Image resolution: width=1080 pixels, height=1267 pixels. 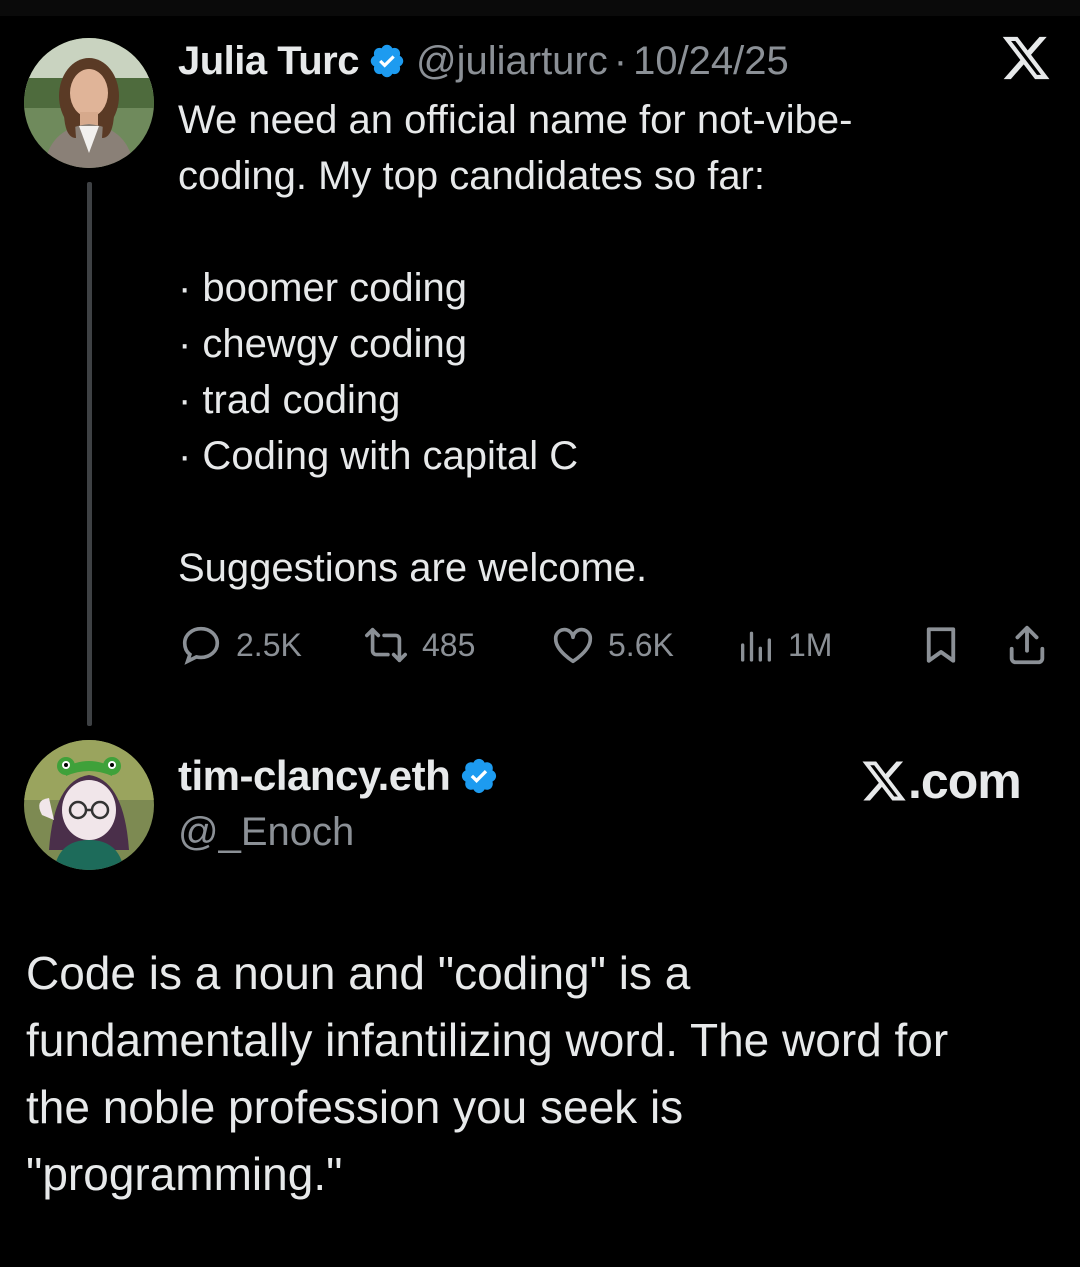 What do you see at coordinates (201, 645) in the screenshot?
I see `reply-icon` at bounding box center [201, 645].